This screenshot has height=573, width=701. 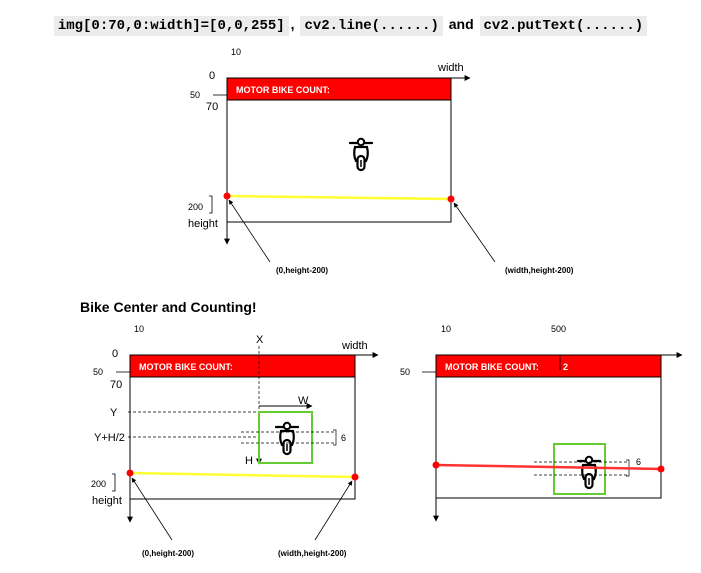 What do you see at coordinates (541, 423) in the screenshot?
I see `diagram-bottom-right: MOTOR BIKE COUNT: 2 10 500 50 6` at bounding box center [541, 423].